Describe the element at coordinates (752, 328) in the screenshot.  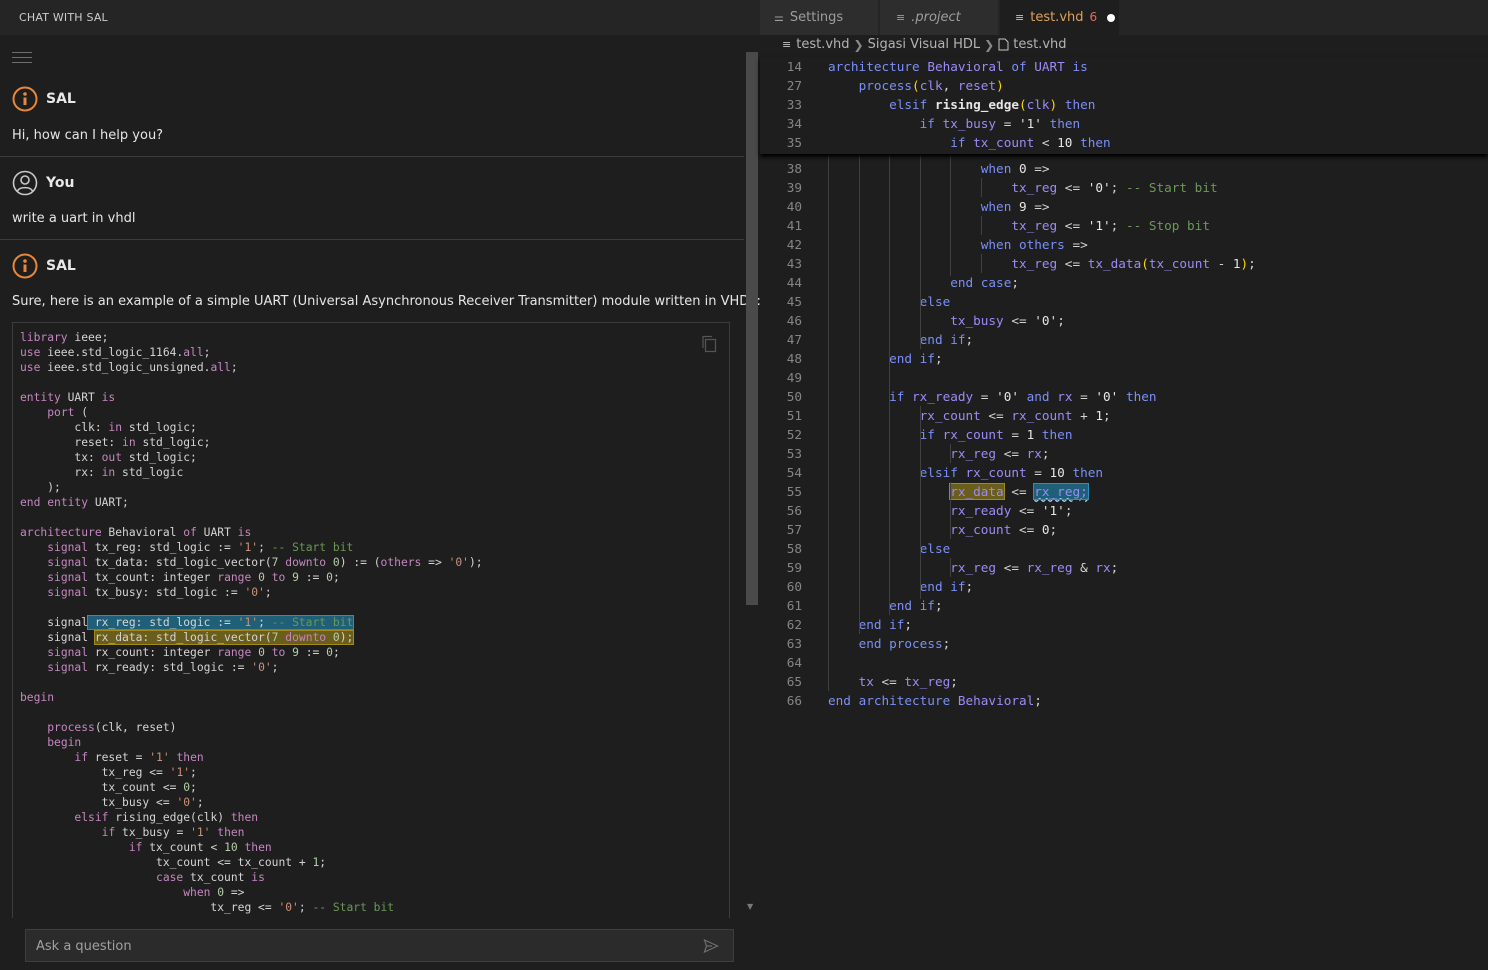
I see `scrollbar-thumb` at that location.